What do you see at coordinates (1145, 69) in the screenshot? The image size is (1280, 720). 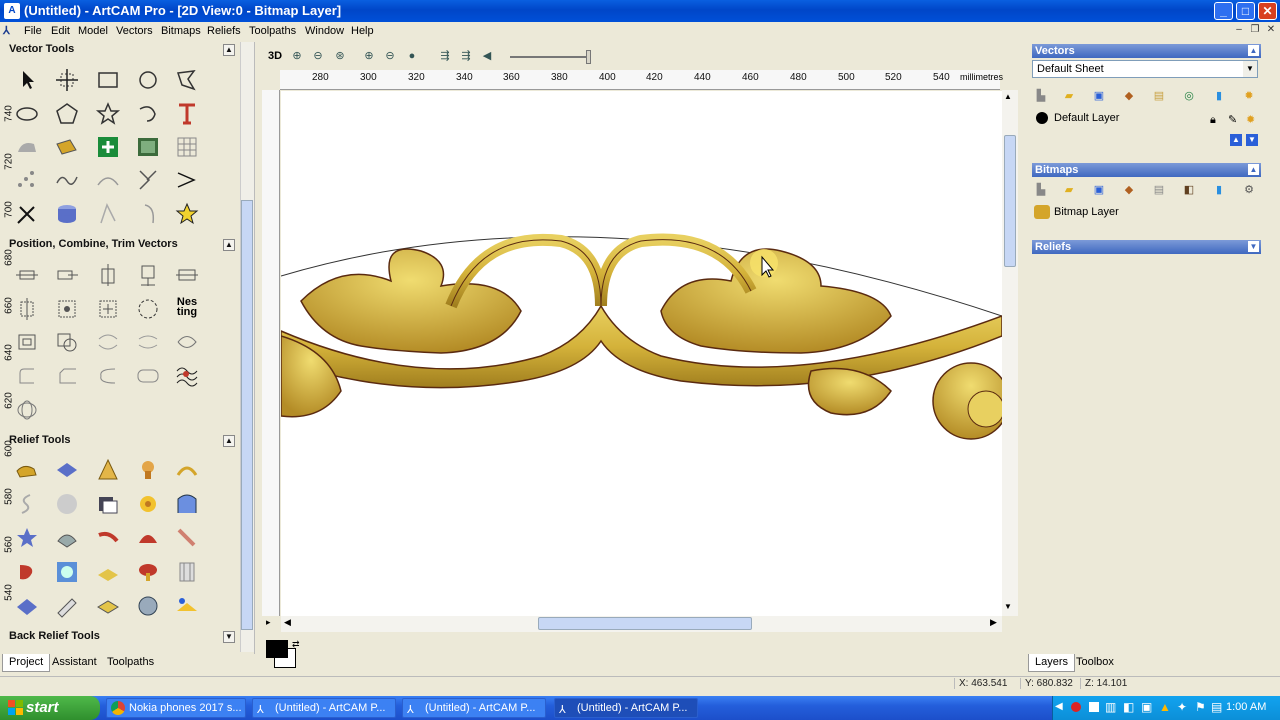 I see `sheet-select: Default Sheet ▼` at bounding box center [1145, 69].